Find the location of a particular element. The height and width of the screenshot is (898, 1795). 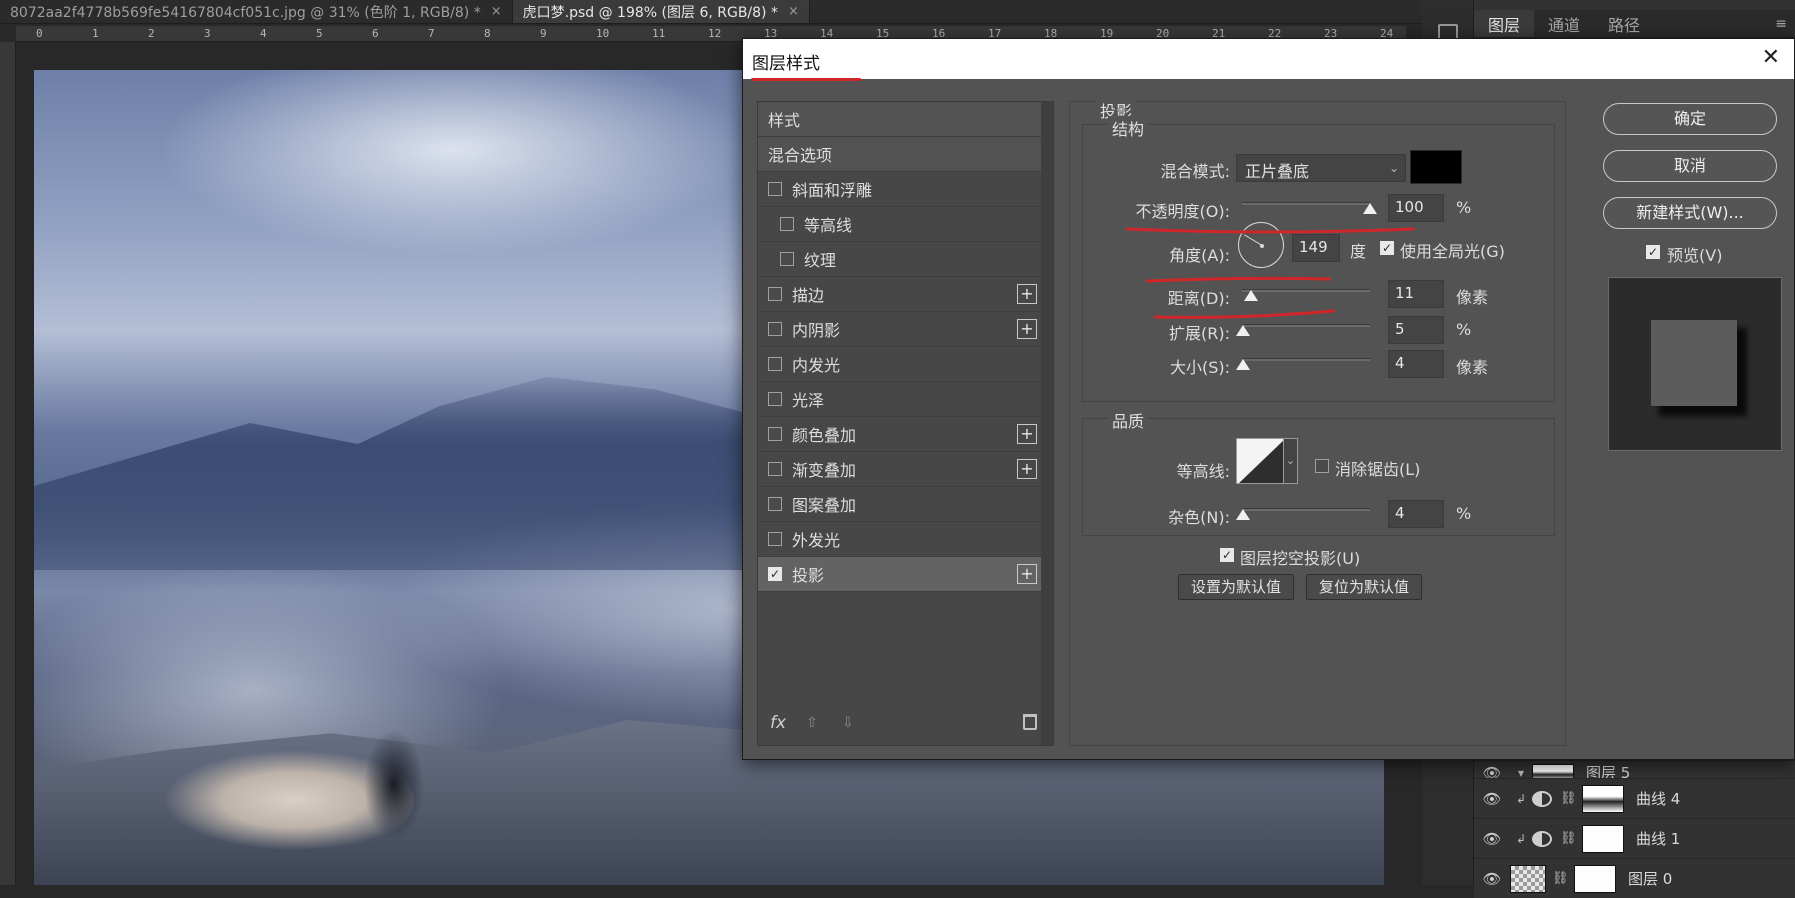

tab-paths: 路径 is located at coordinates (1624, 23).